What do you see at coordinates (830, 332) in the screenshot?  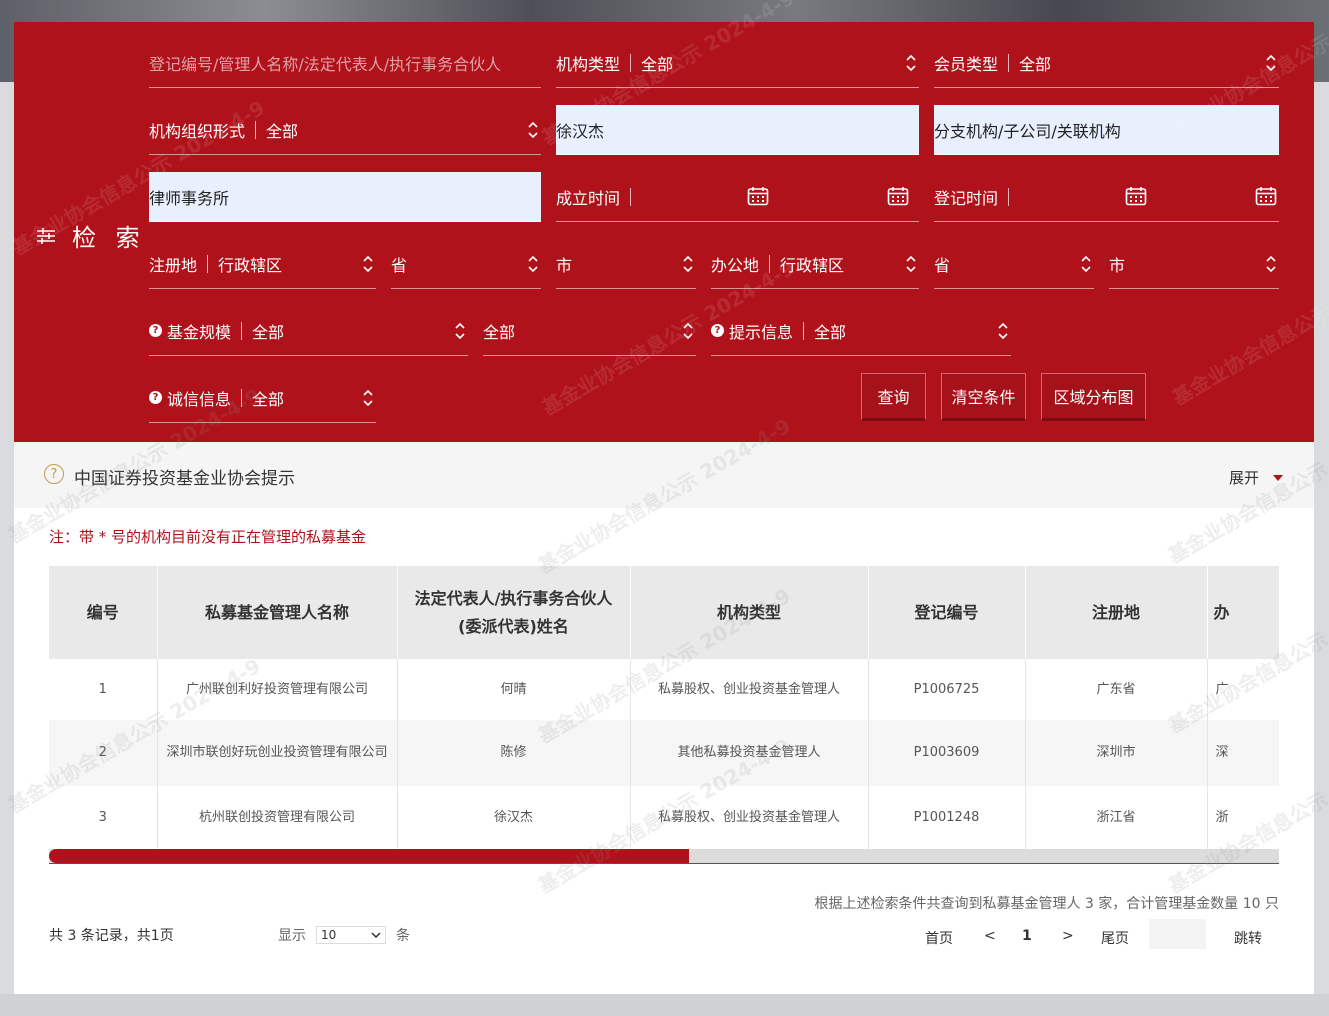 I see `hint-info-value: 全部` at bounding box center [830, 332].